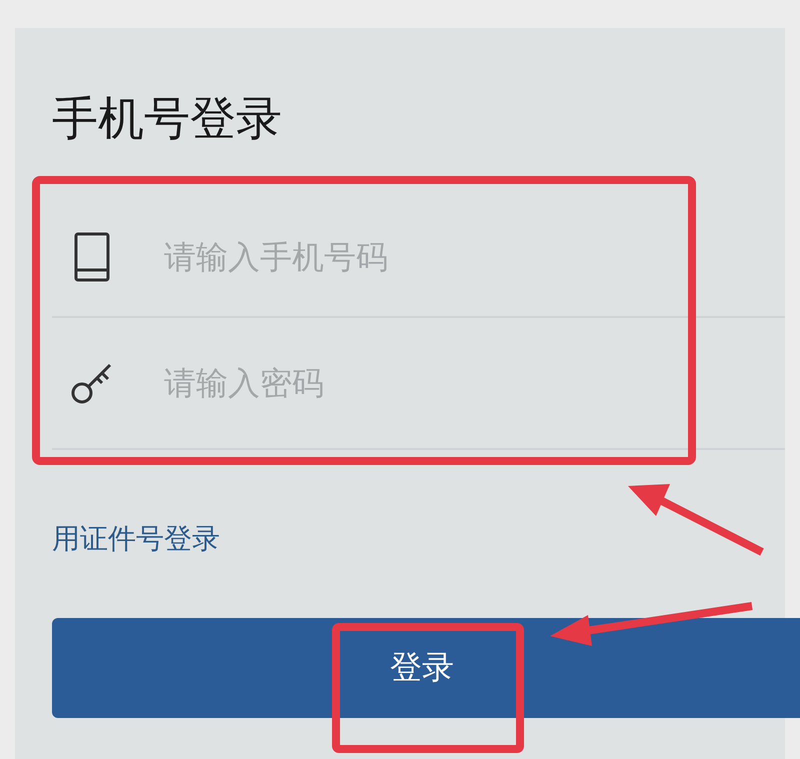 The height and width of the screenshot is (759, 800). What do you see at coordinates (404, 383) in the screenshot?
I see `input-field: 请输入密码` at bounding box center [404, 383].